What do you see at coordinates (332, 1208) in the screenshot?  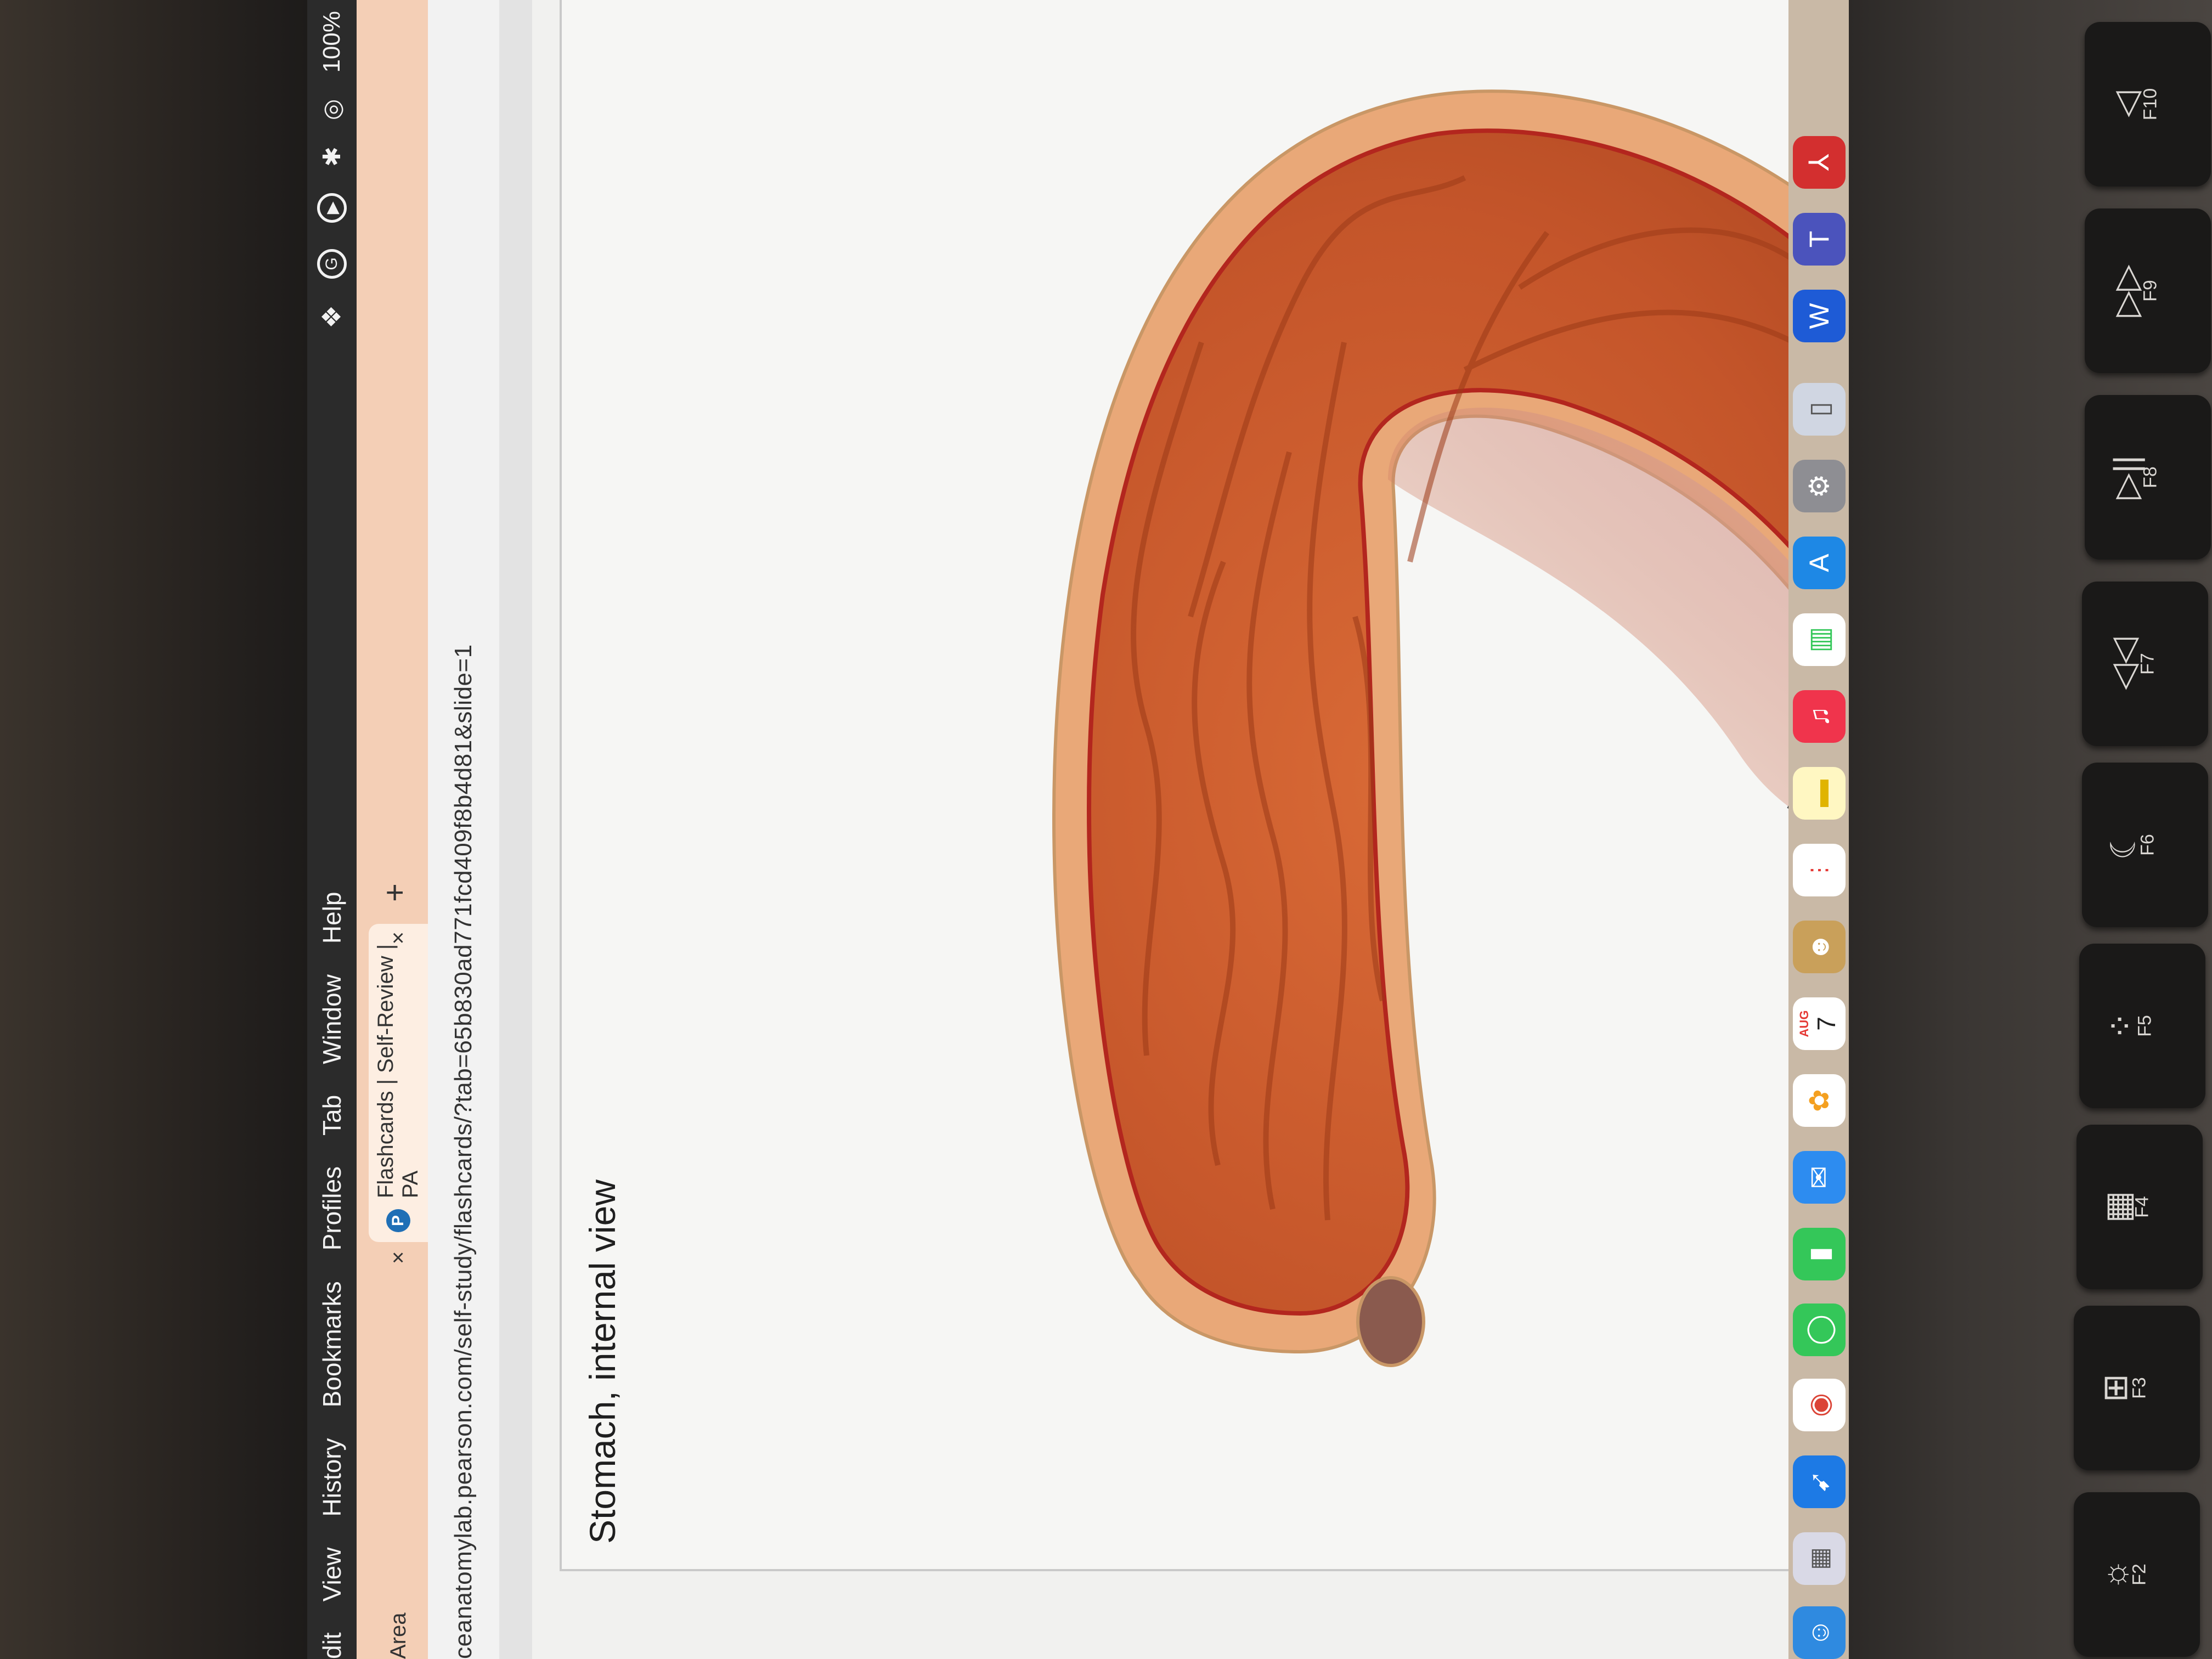 I see `menu-profiles: Profiles` at bounding box center [332, 1208].